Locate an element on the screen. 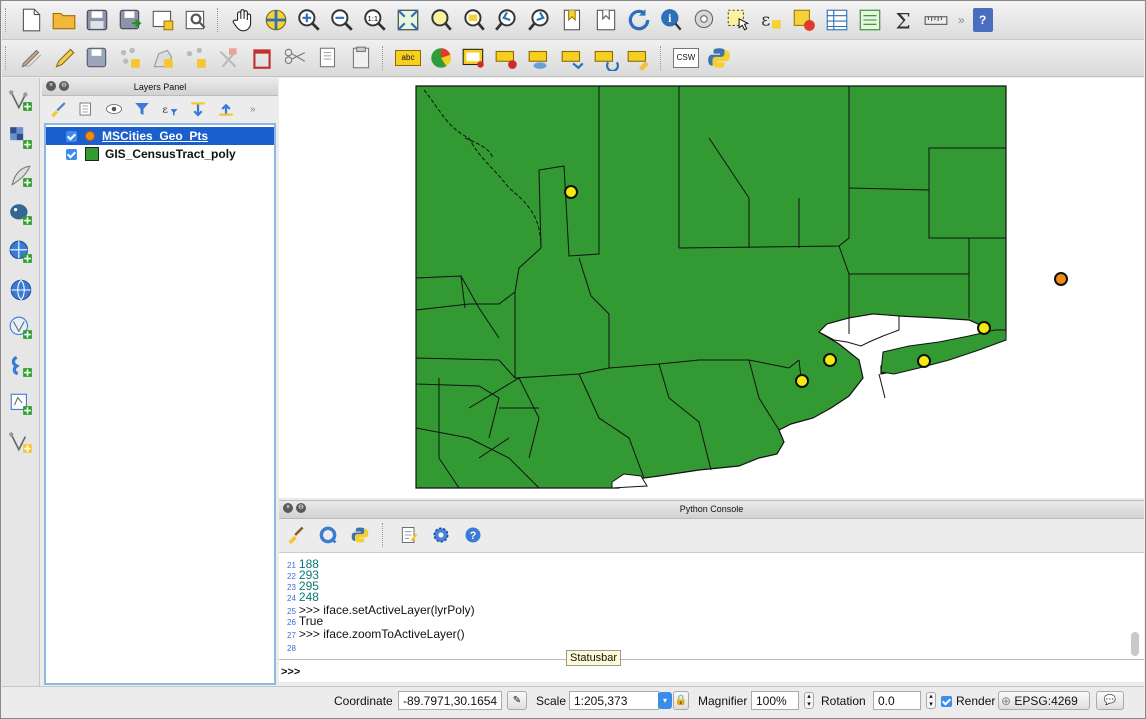  show-bookmarks-icon is located at coordinates (606, 20).